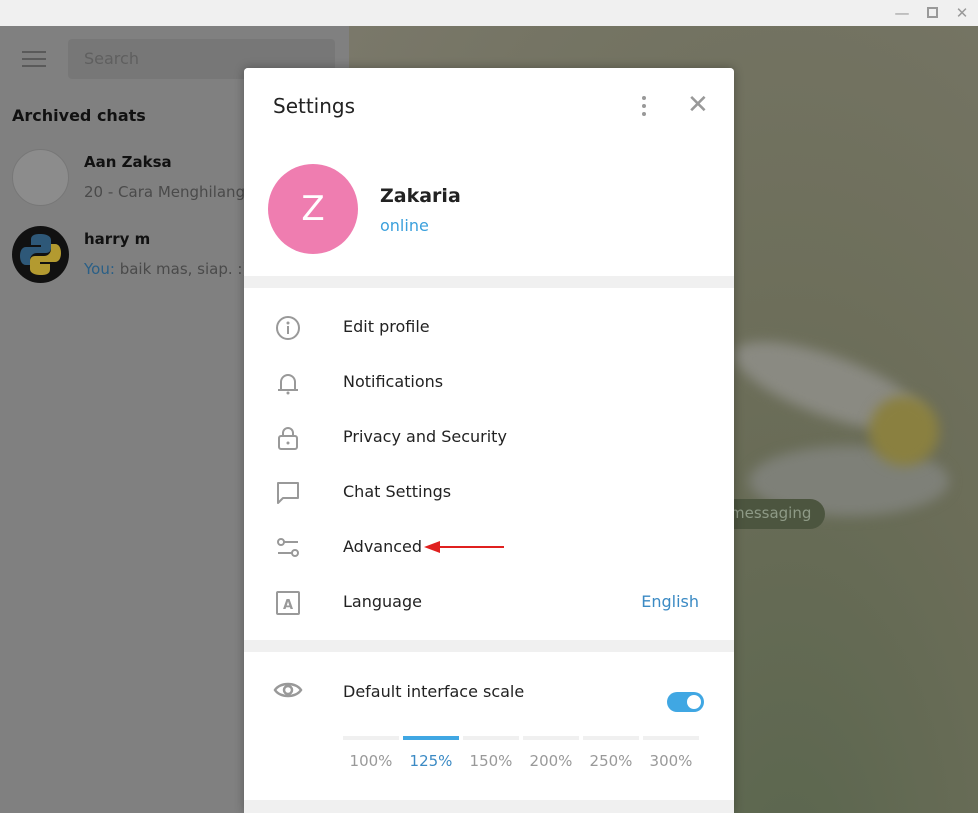 The height and width of the screenshot is (813, 978). Describe the element at coordinates (671, 761) in the screenshot. I see `scale-option-label: 300%` at that location.